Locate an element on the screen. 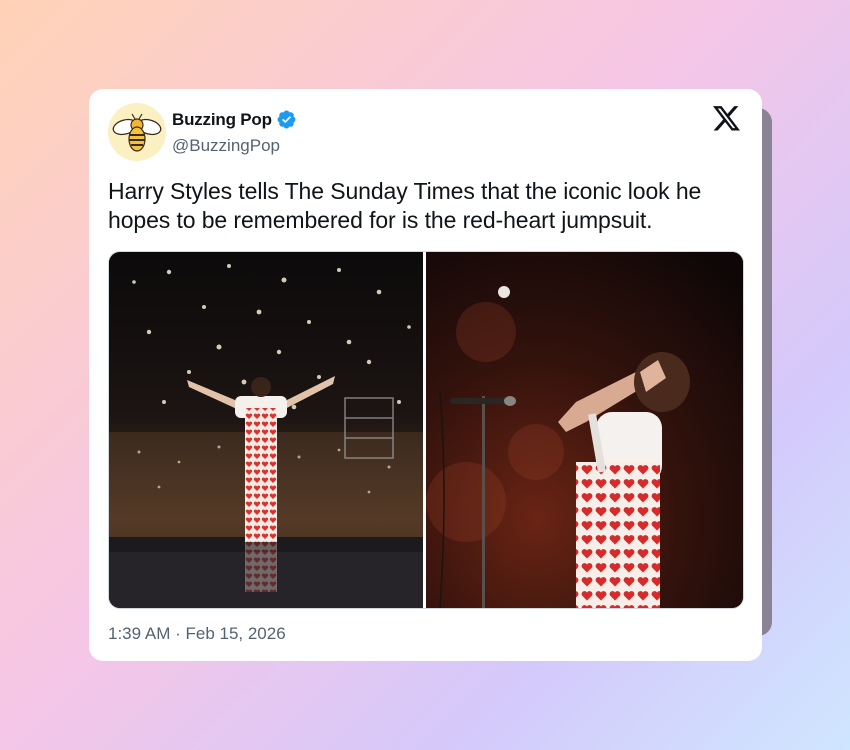 The width and height of the screenshot is (850, 750). author-name: Buzzing Pop is located at coordinates (222, 120).